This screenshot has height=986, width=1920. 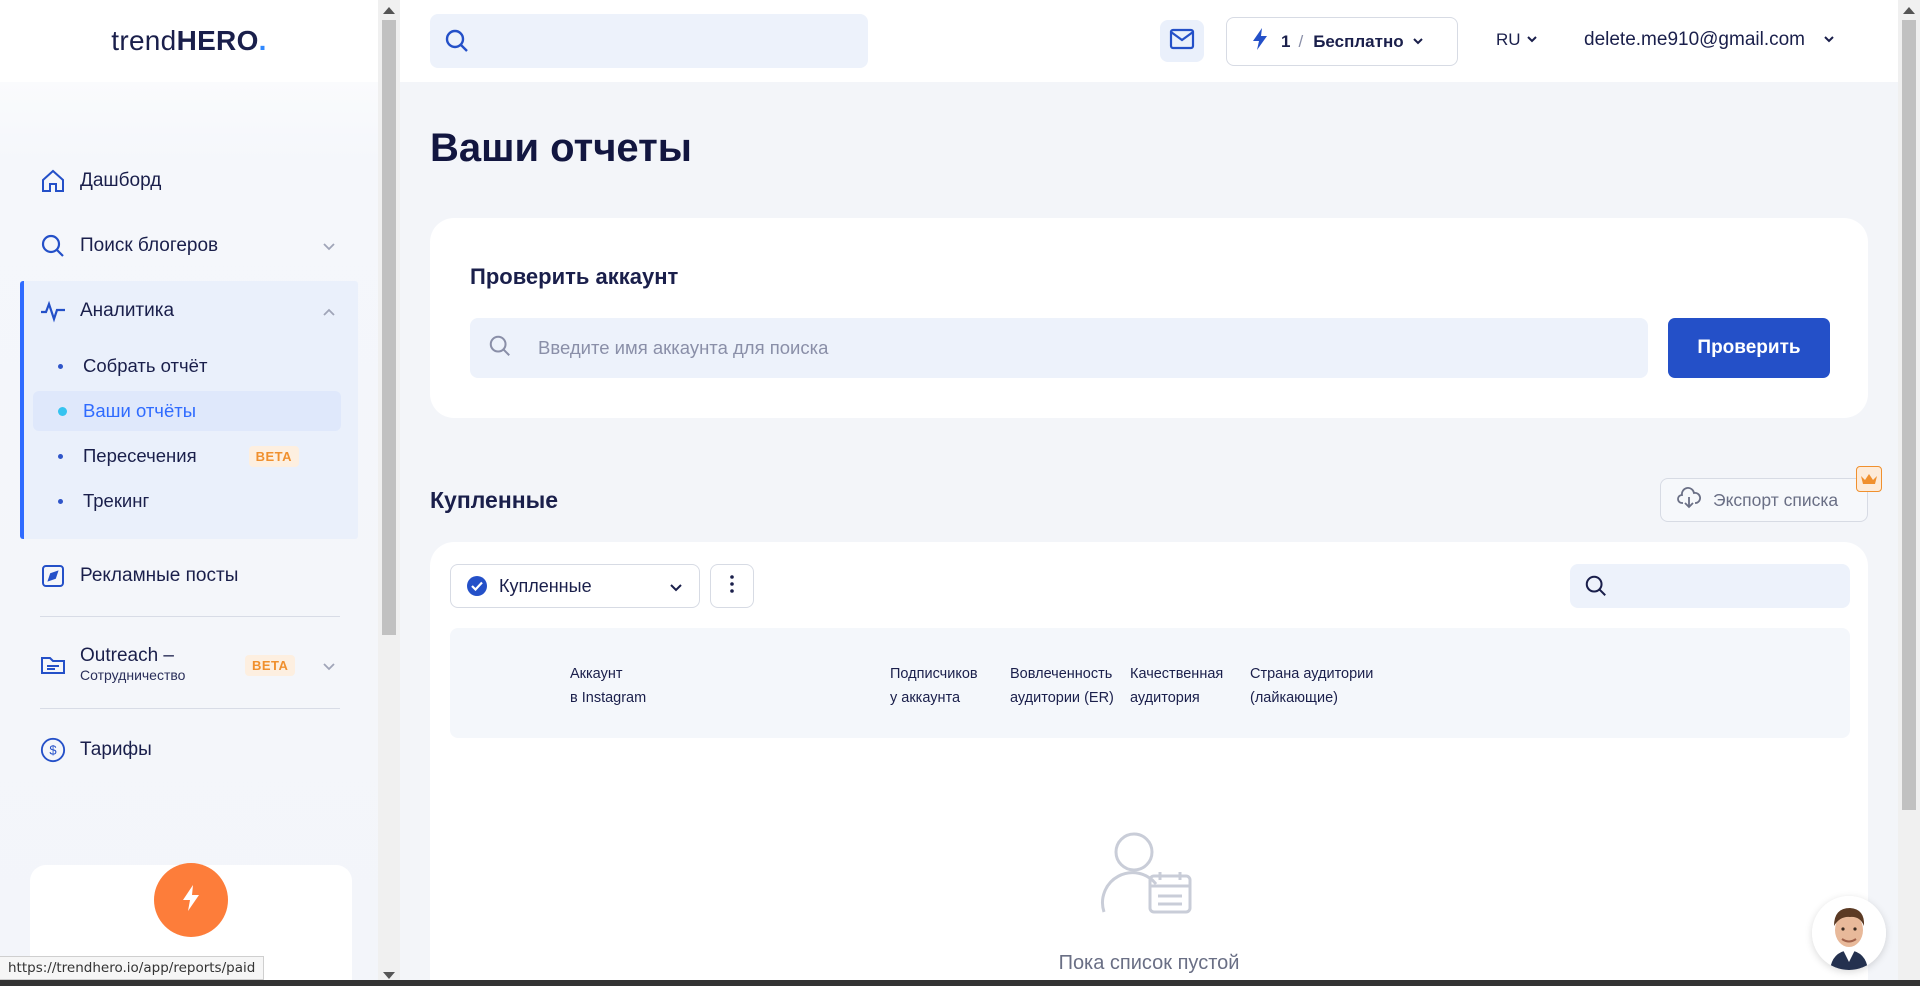 What do you see at coordinates (545, 585) in the screenshot?
I see `filter-value: Купленные` at bounding box center [545, 585].